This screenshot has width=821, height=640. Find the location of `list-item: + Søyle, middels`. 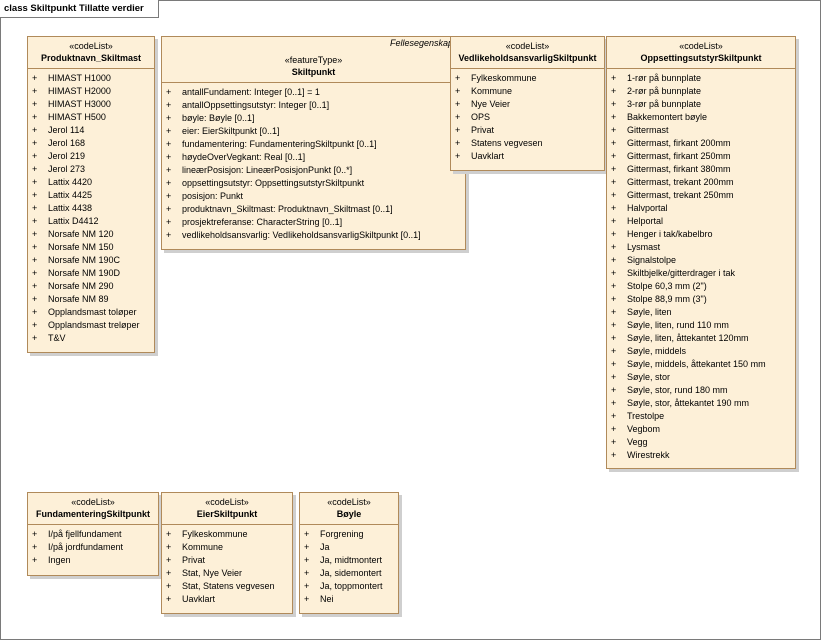

list-item: + Søyle, middels is located at coordinates (701, 351).